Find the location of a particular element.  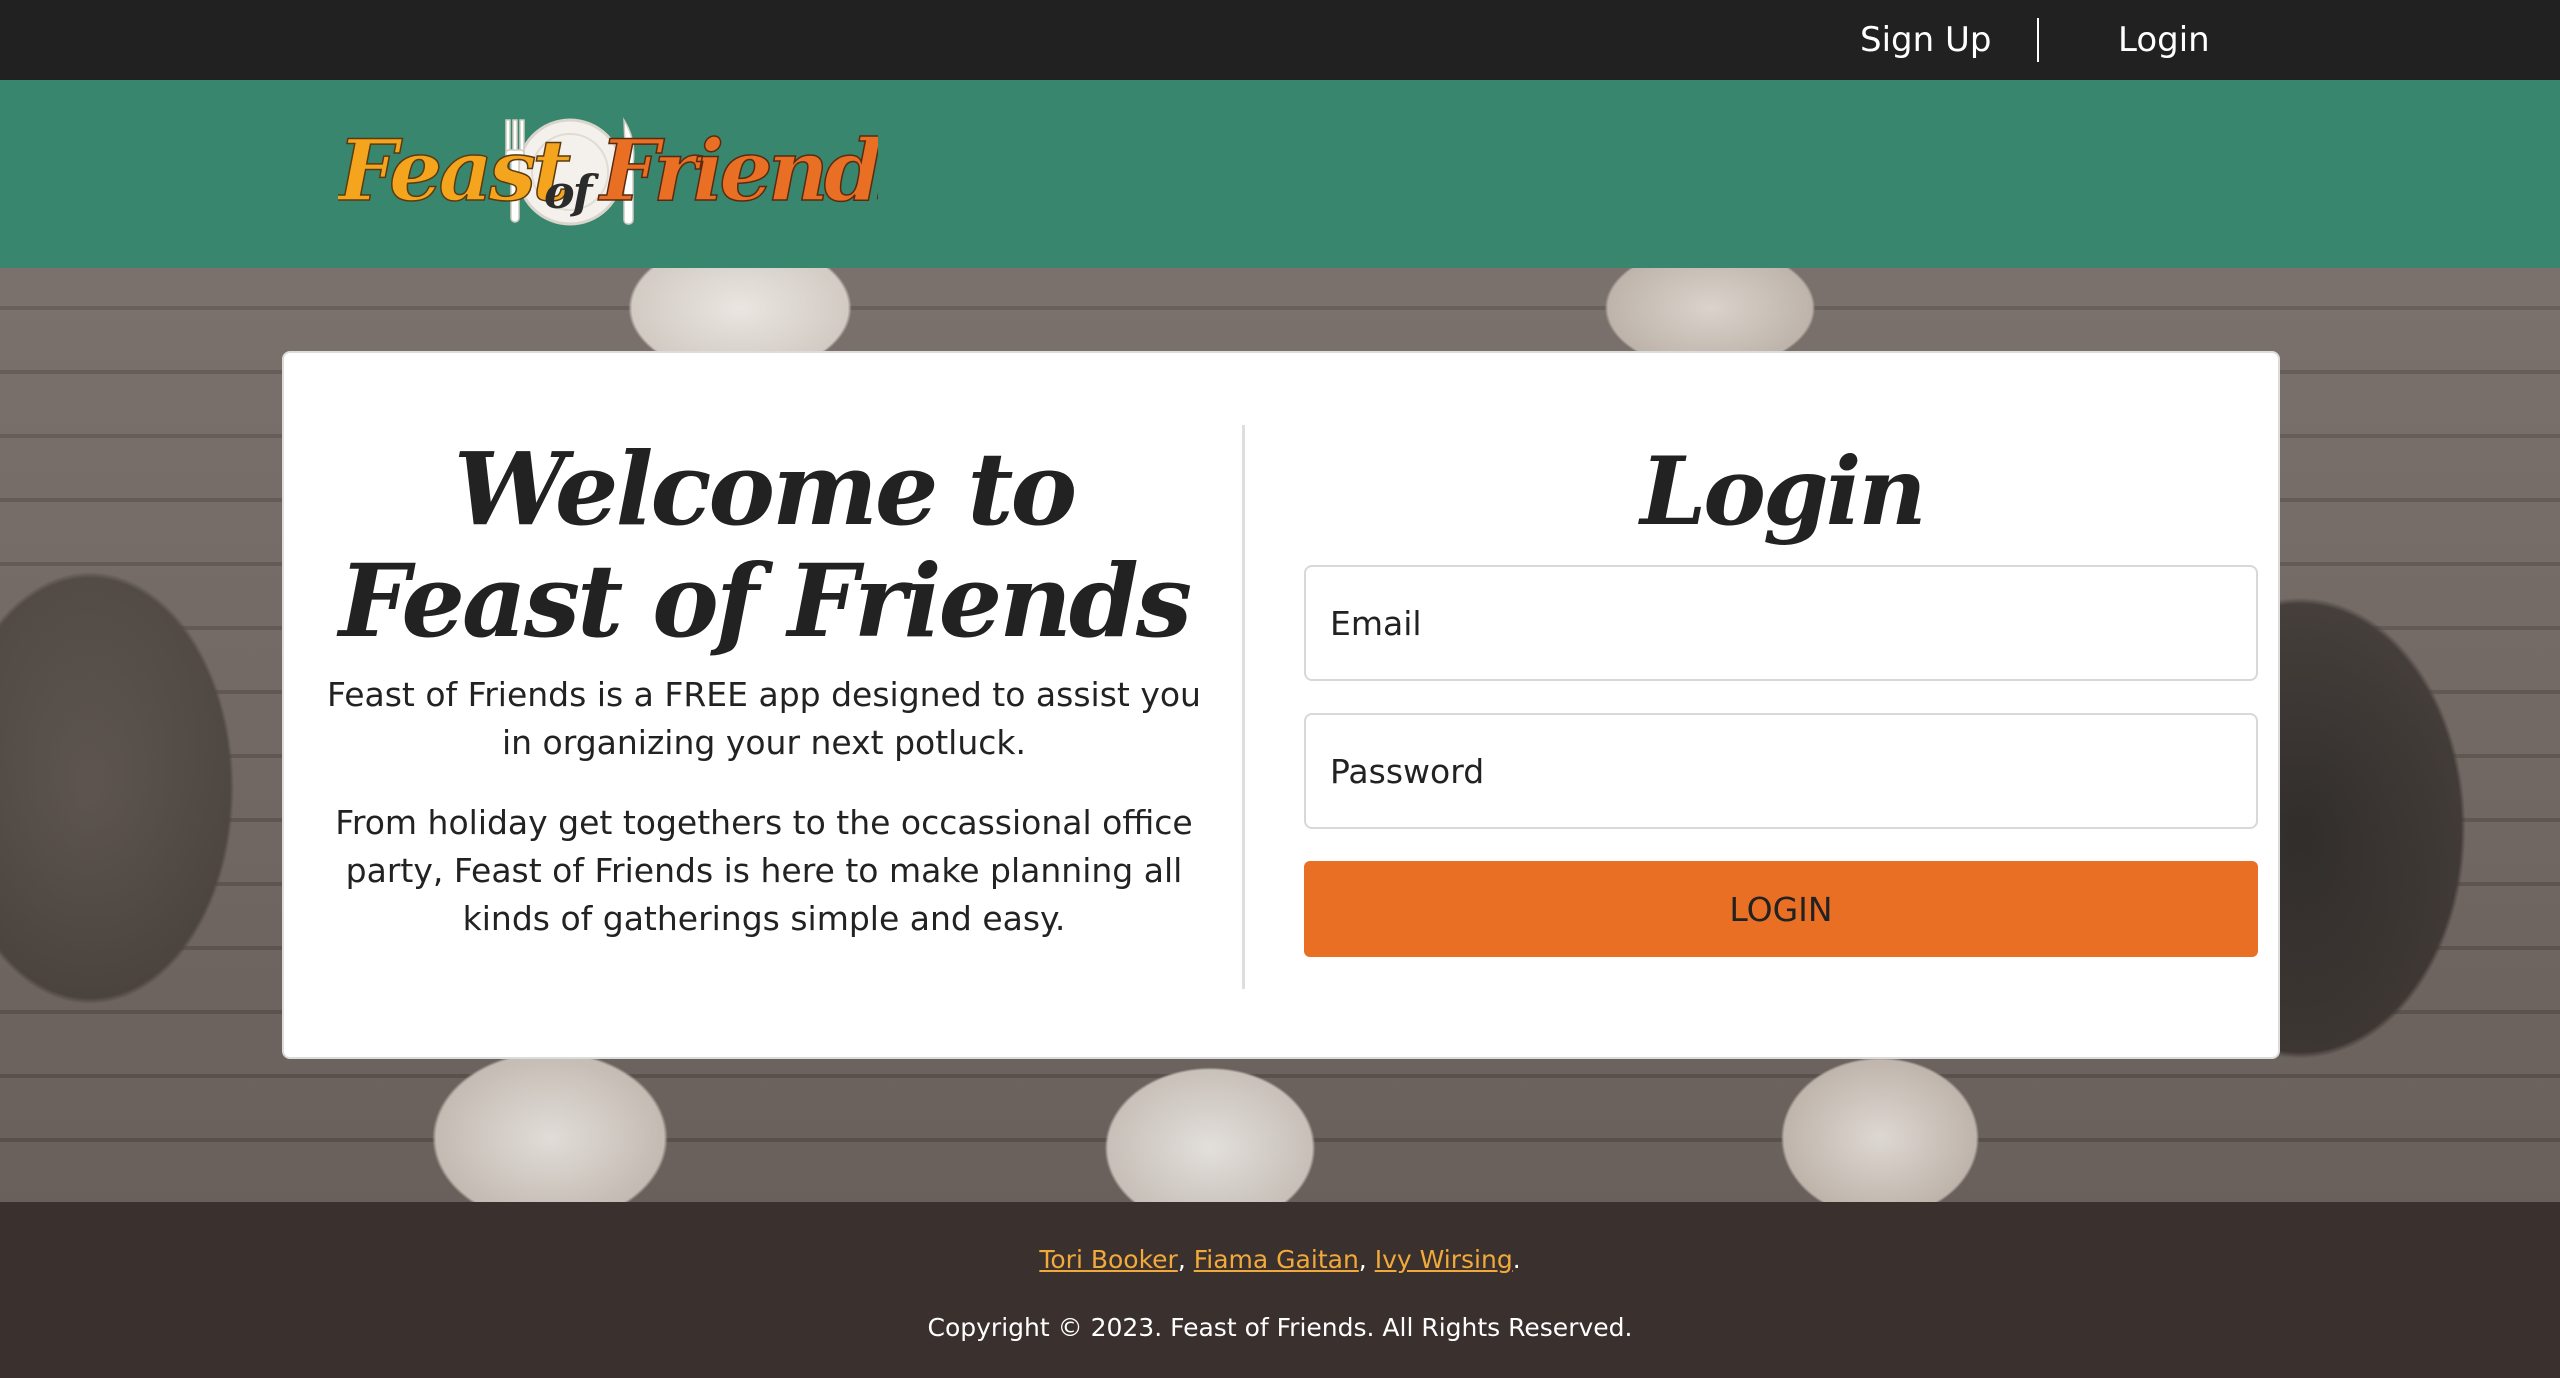

nav-divider is located at coordinates (2038, 40).